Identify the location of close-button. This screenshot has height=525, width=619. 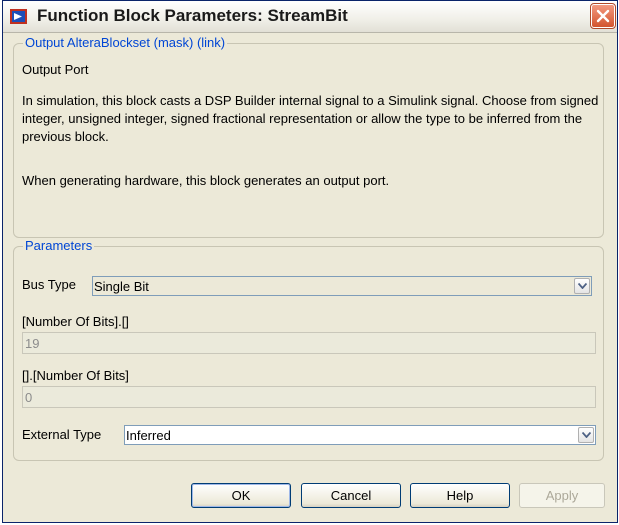
(603, 16).